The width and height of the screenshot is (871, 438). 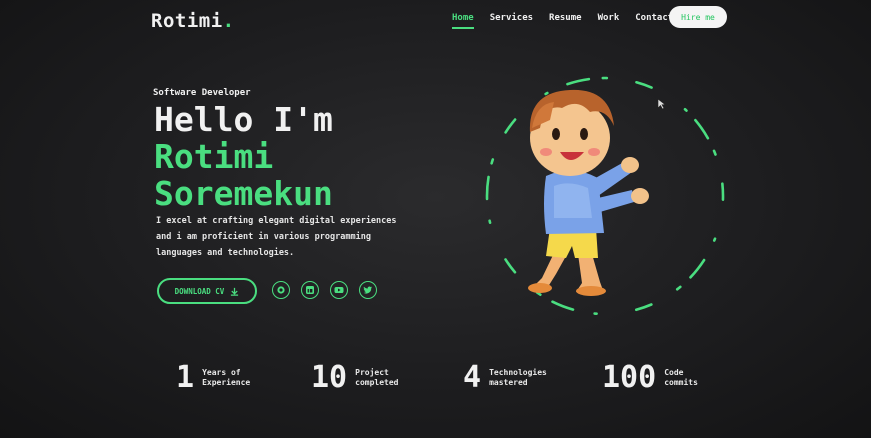 What do you see at coordinates (214, 156) in the screenshot?
I see `hero-first-name: Rotimi` at bounding box center [214, 156].